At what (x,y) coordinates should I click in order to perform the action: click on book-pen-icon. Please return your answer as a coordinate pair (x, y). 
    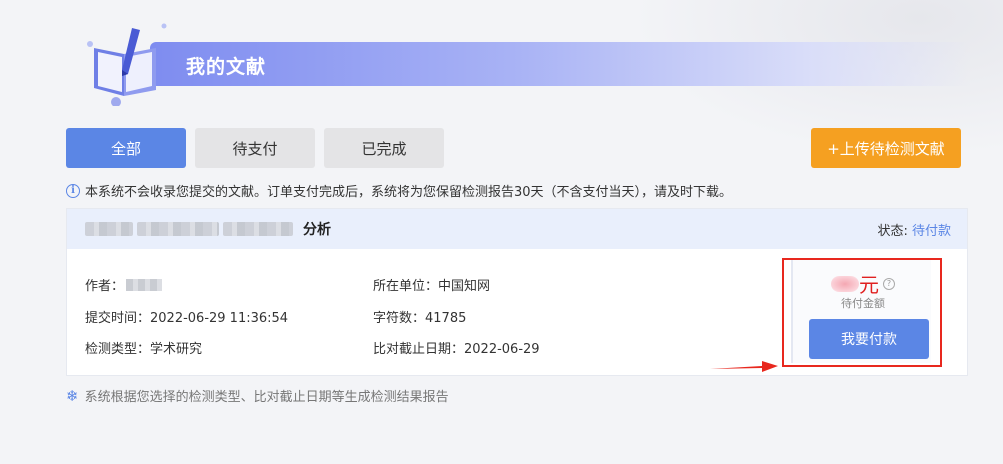
    Looking at the image, I should click on (127, 64).